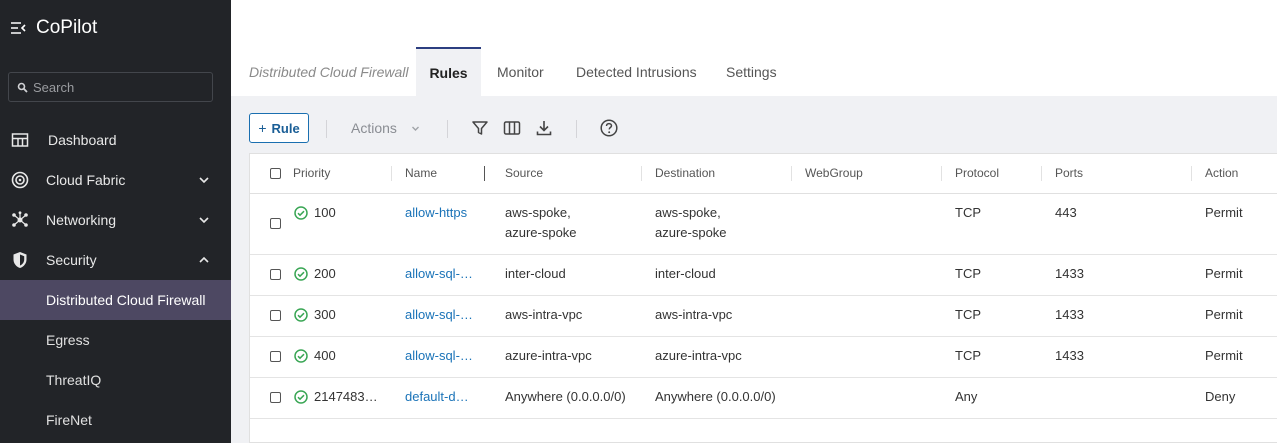 The height and width of the screenshot is (443, 1277). I want to click on plus-icon: +, so click(262, 128).